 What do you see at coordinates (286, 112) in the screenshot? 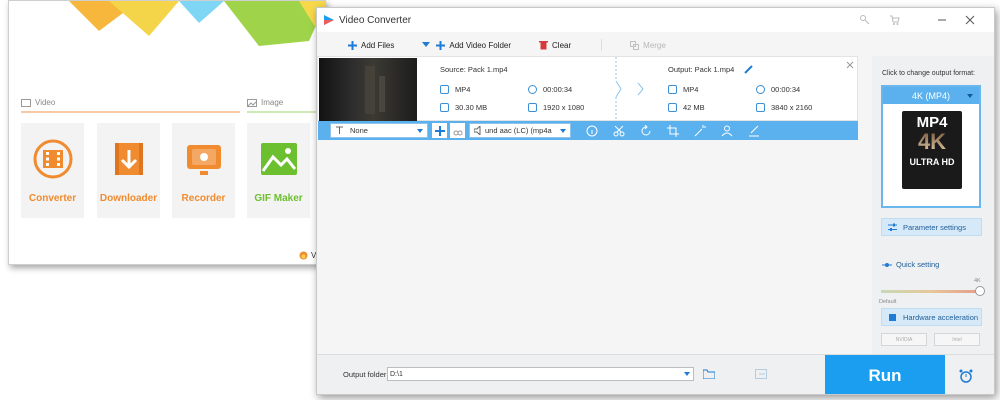
I see `image-section-divider` at bounding box center [286, 112].